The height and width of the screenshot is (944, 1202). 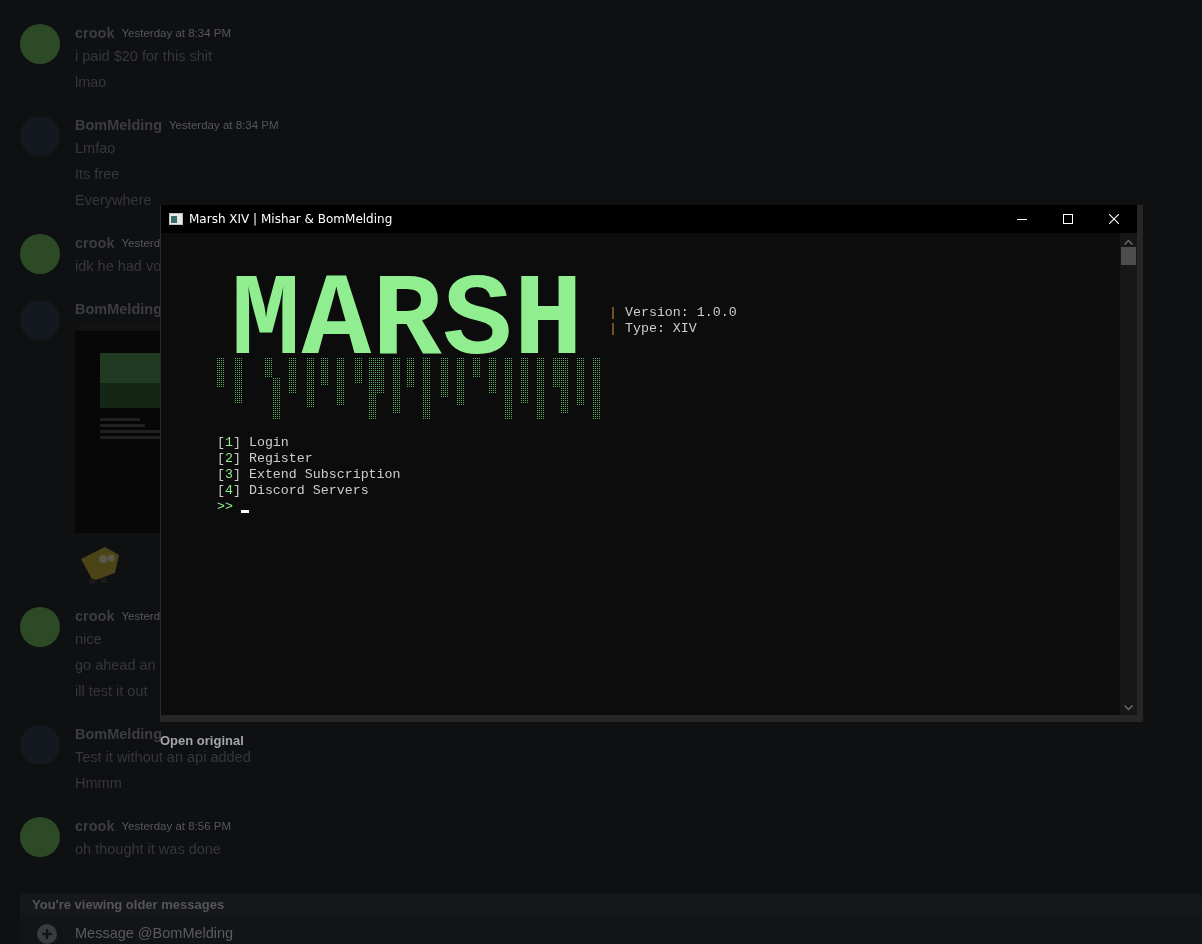 I want to click on add-icon, so click(x=47, y=934).